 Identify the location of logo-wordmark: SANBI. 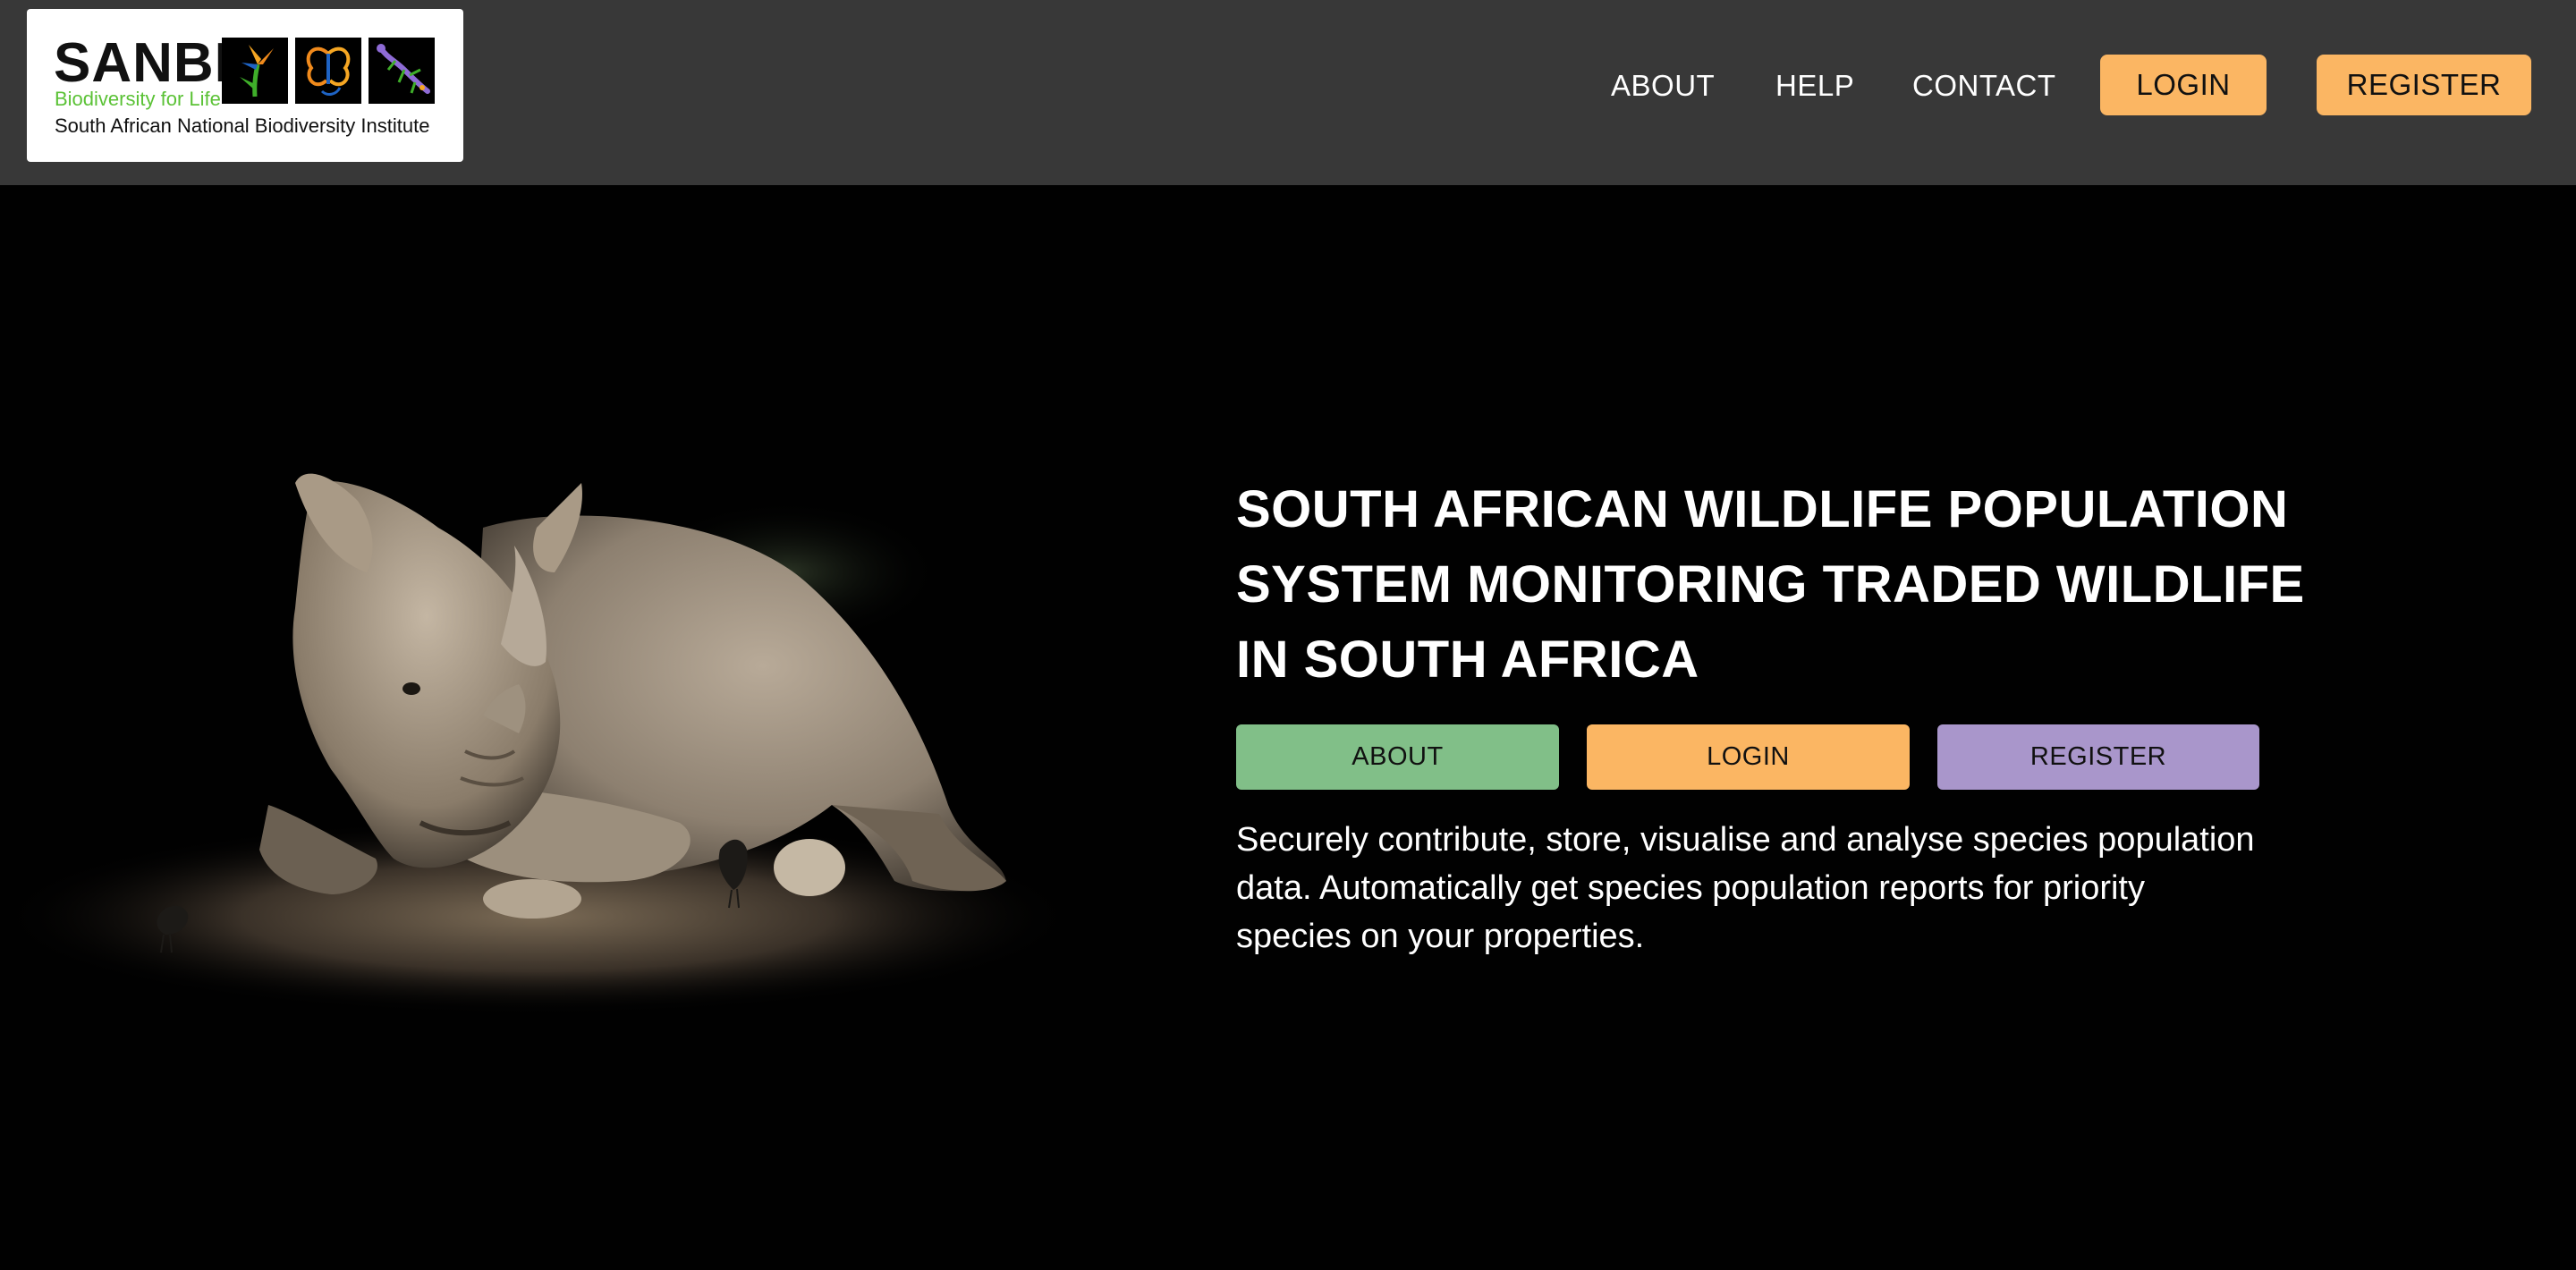
(142, 63).